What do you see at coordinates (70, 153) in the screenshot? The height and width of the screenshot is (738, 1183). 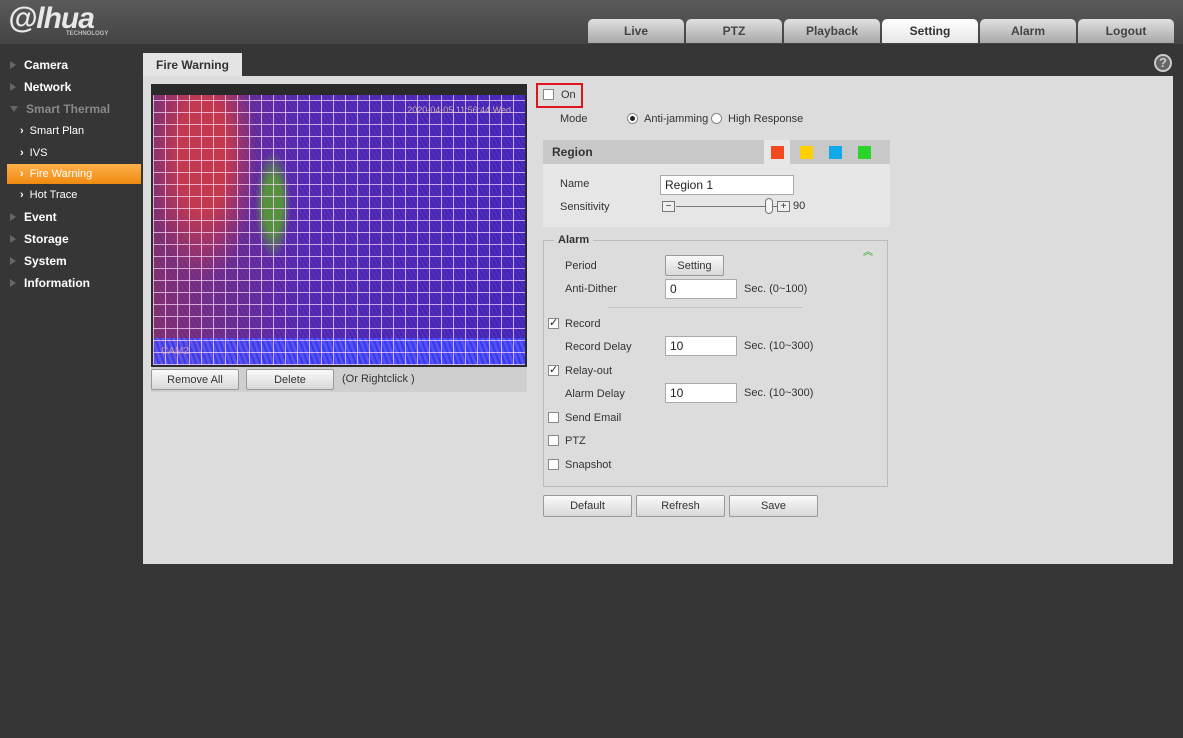 I see `sidebar-item-ivs: › IVS` at bounding box center [70, 153].